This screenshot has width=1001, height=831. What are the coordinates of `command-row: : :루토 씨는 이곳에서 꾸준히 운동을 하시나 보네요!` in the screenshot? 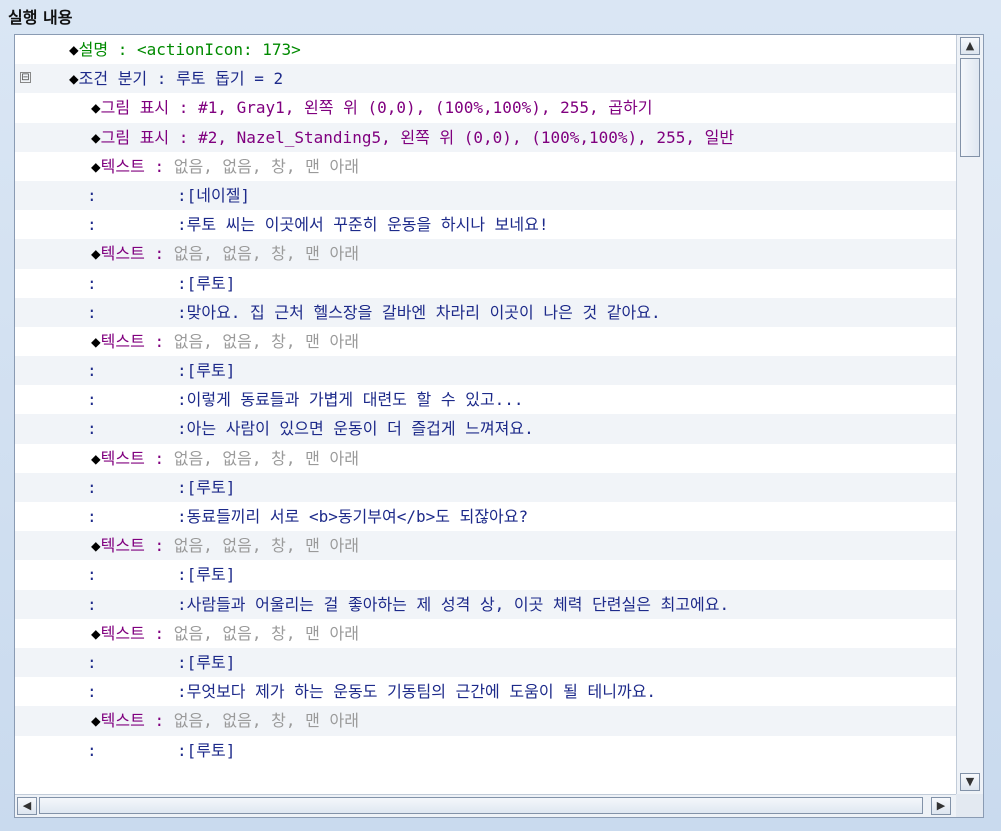 It's located at (485, 225).